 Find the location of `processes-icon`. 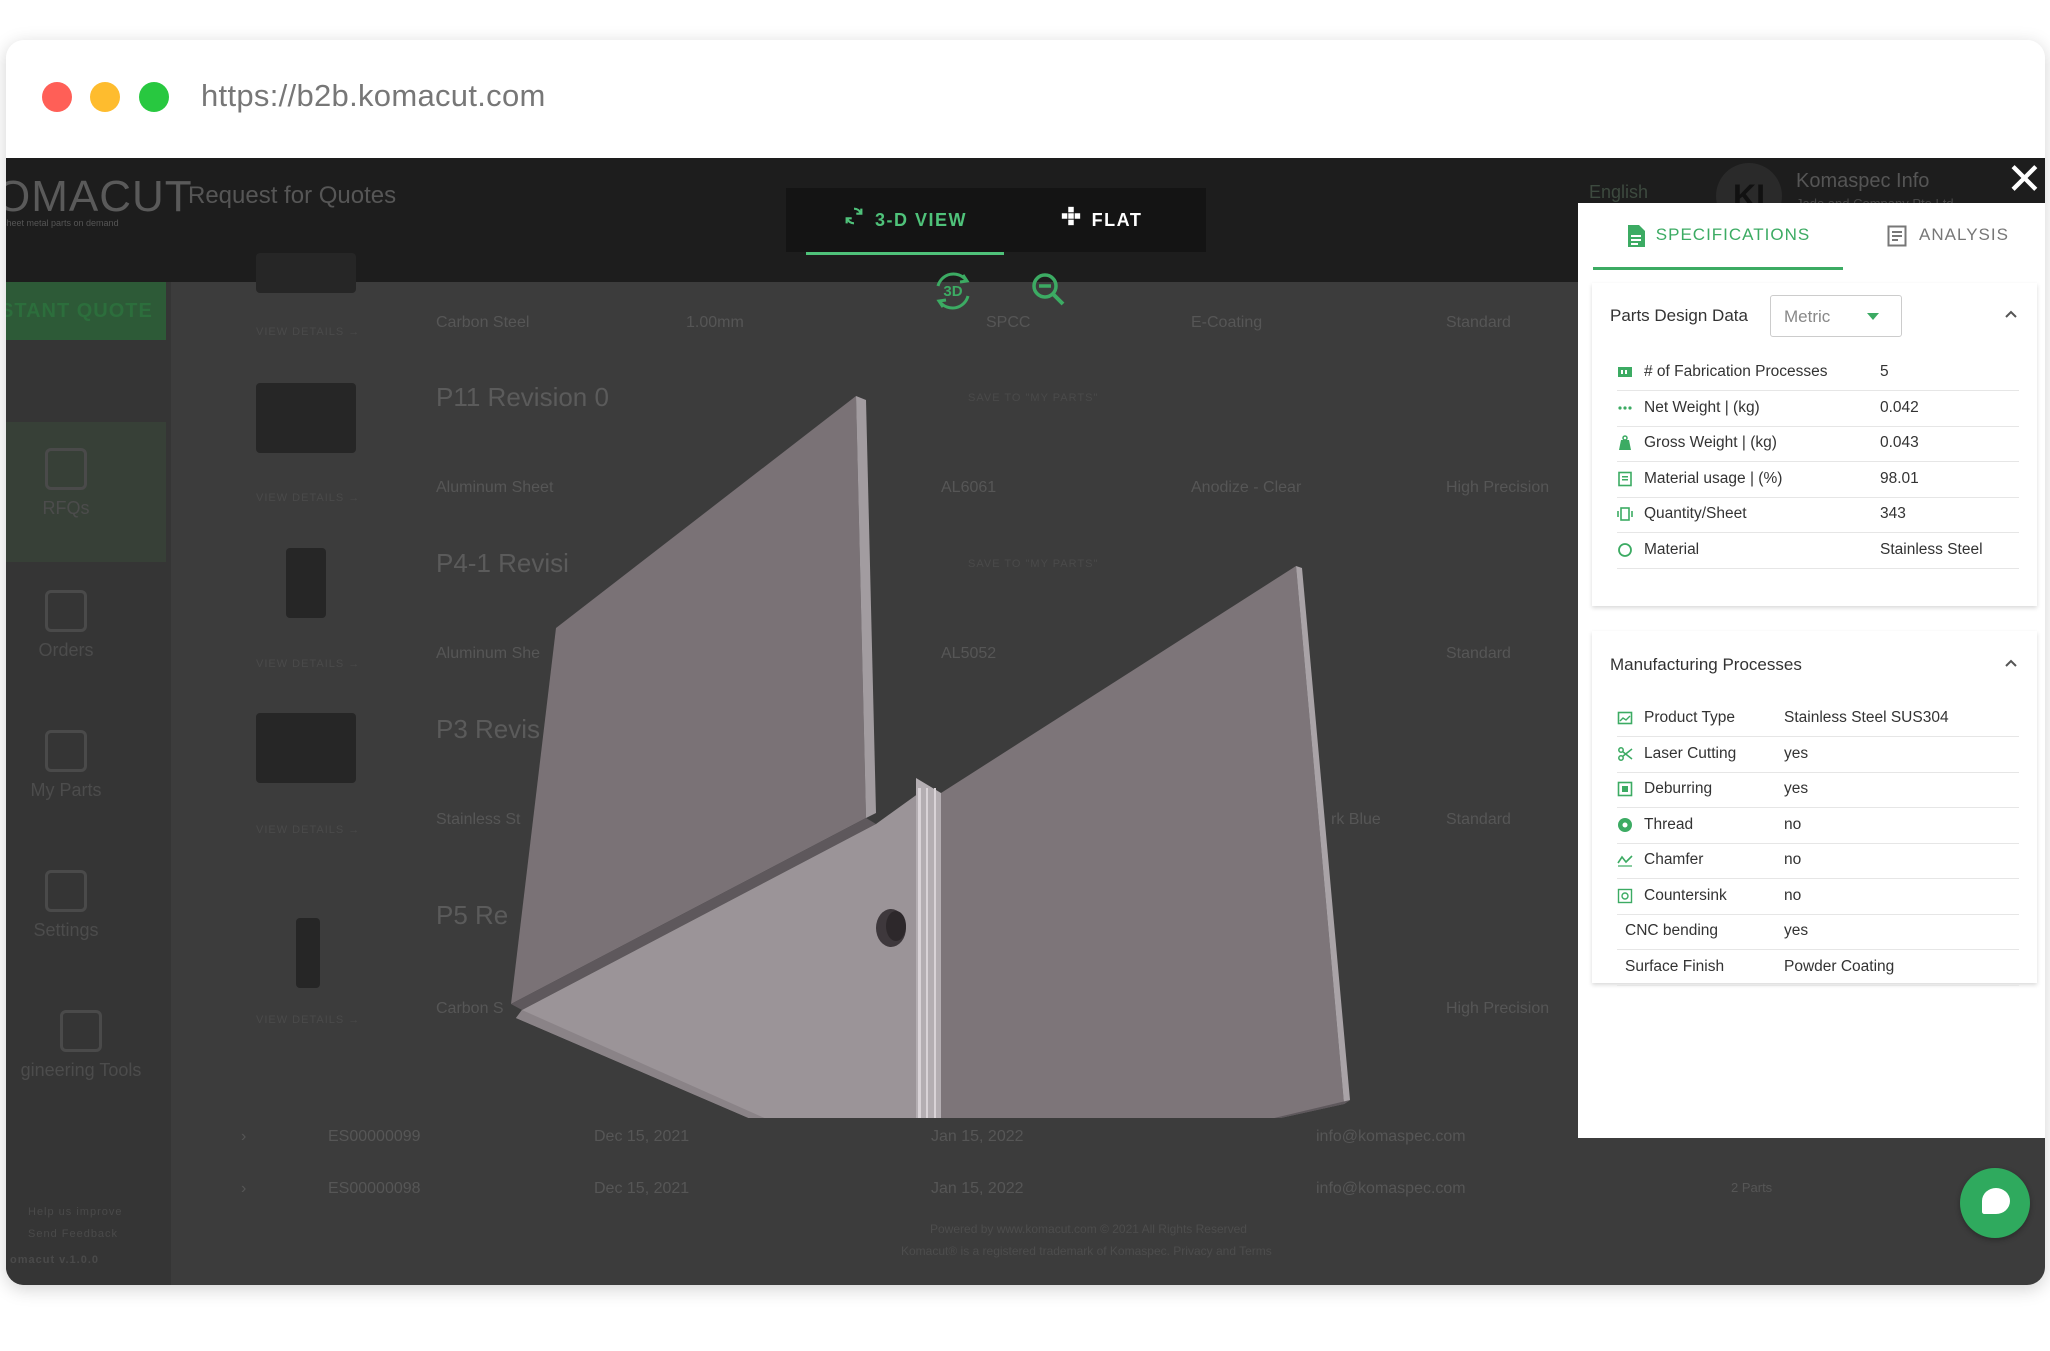

processes-icon is located at coordinates (1625, 372).